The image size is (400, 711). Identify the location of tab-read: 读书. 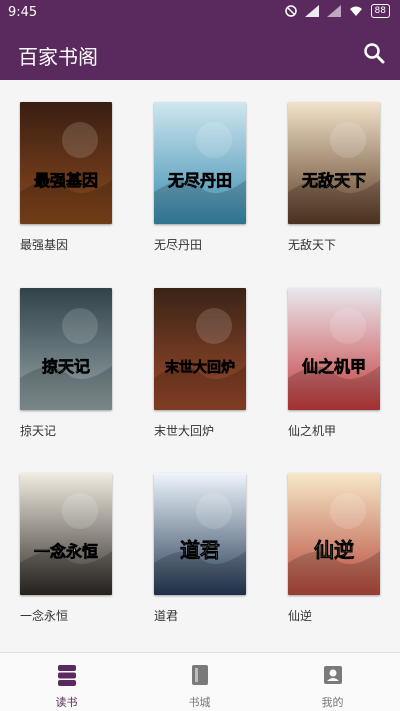
(66, 682).